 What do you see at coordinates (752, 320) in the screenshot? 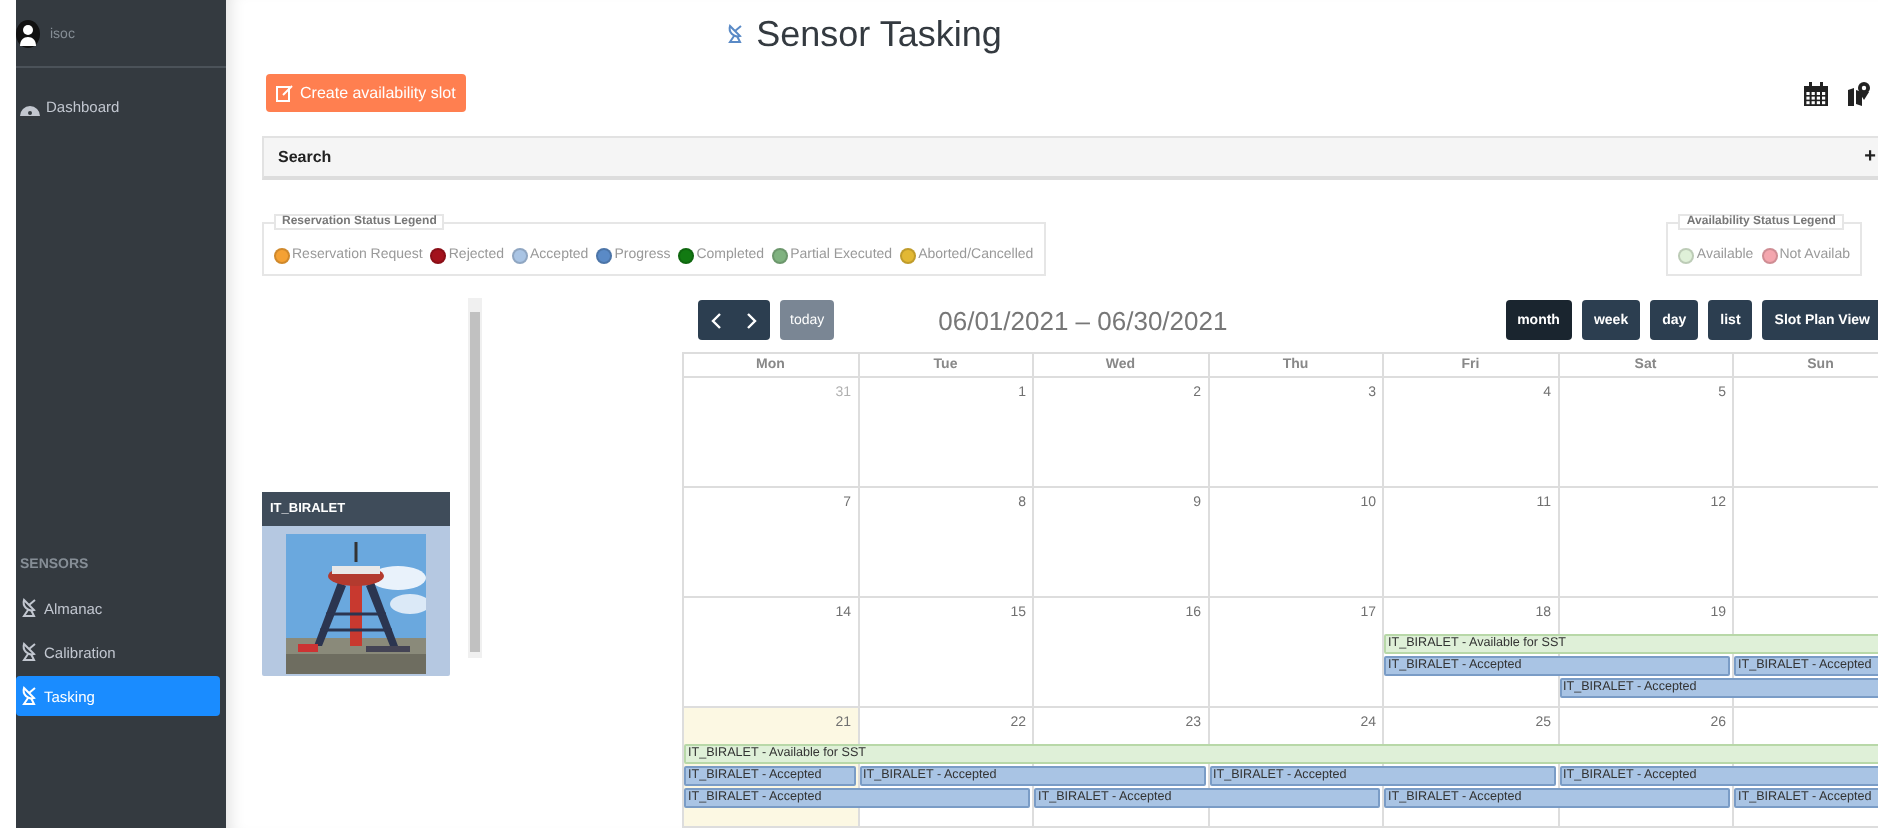
I see `chevron-right-icon` at bounding box center [752, 320].